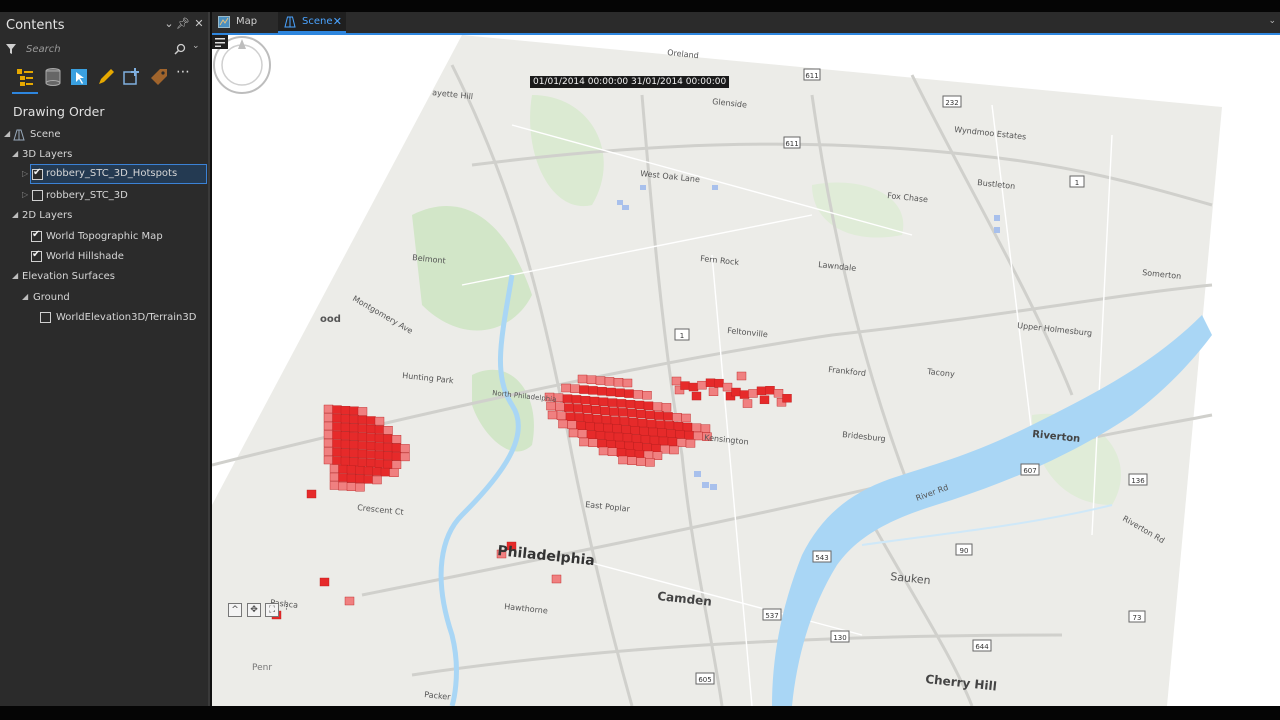 The image size is (1280, 720). What do you see at coordinates (104, 196) in the screenshot?
I see `tree-item-stc3d-layer: ▷ robbery_STC_3D` at bounding box center [104, 196].